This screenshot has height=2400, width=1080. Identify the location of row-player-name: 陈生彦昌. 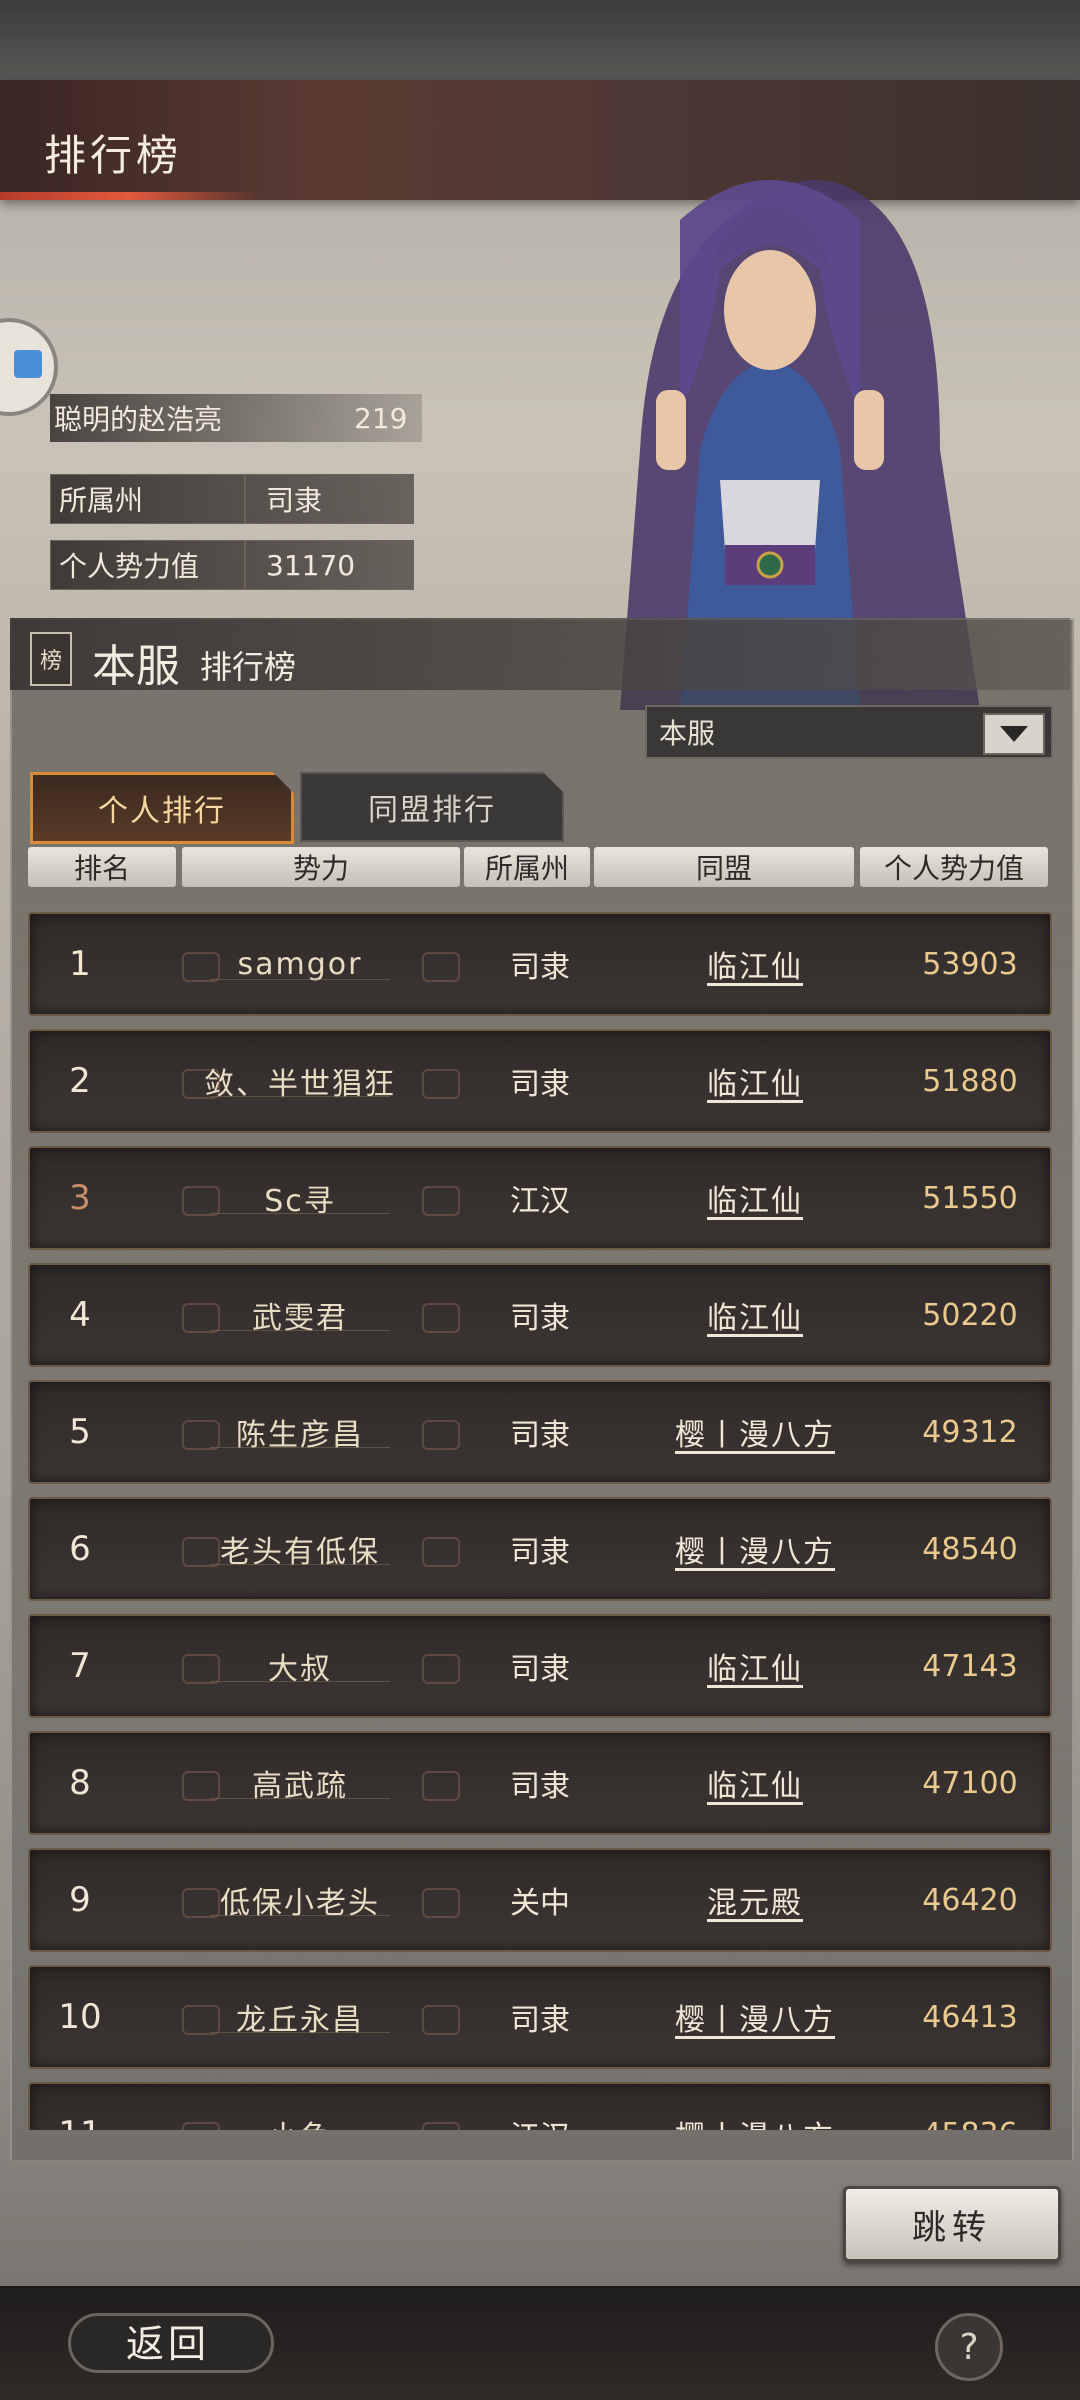
(300, 1432).